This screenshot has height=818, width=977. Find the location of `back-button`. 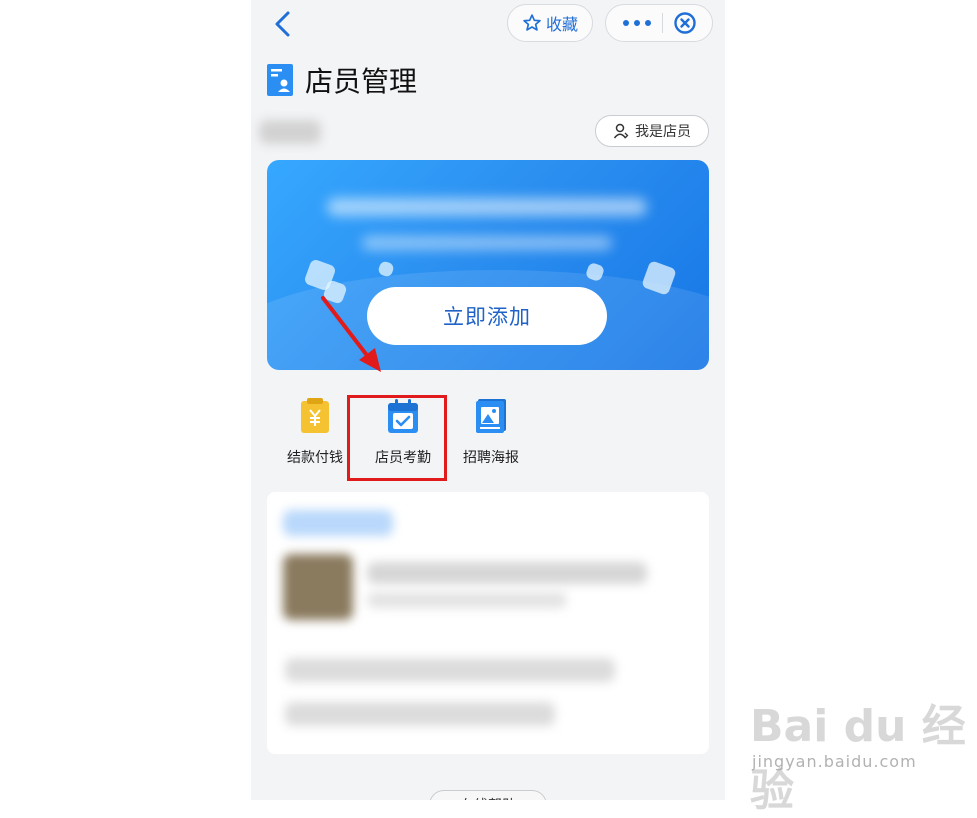

back-button is located at coordinates (283, 24).